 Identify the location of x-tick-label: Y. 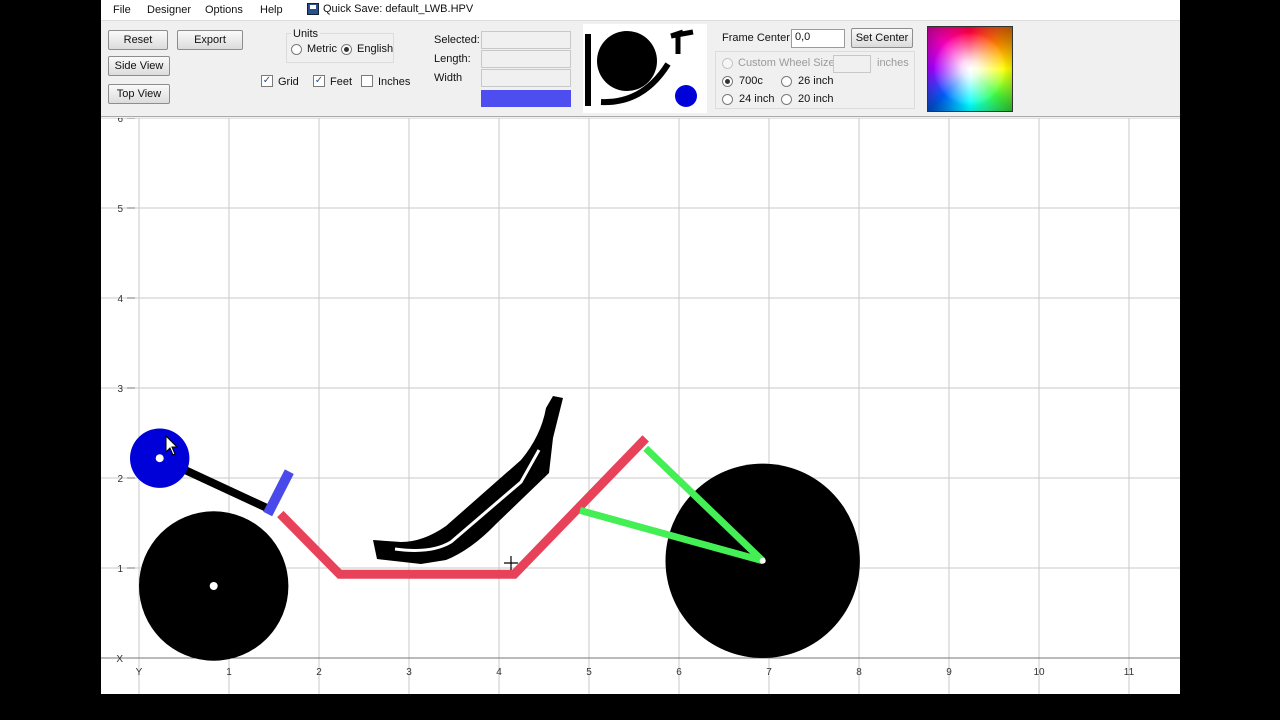
(139, 672).